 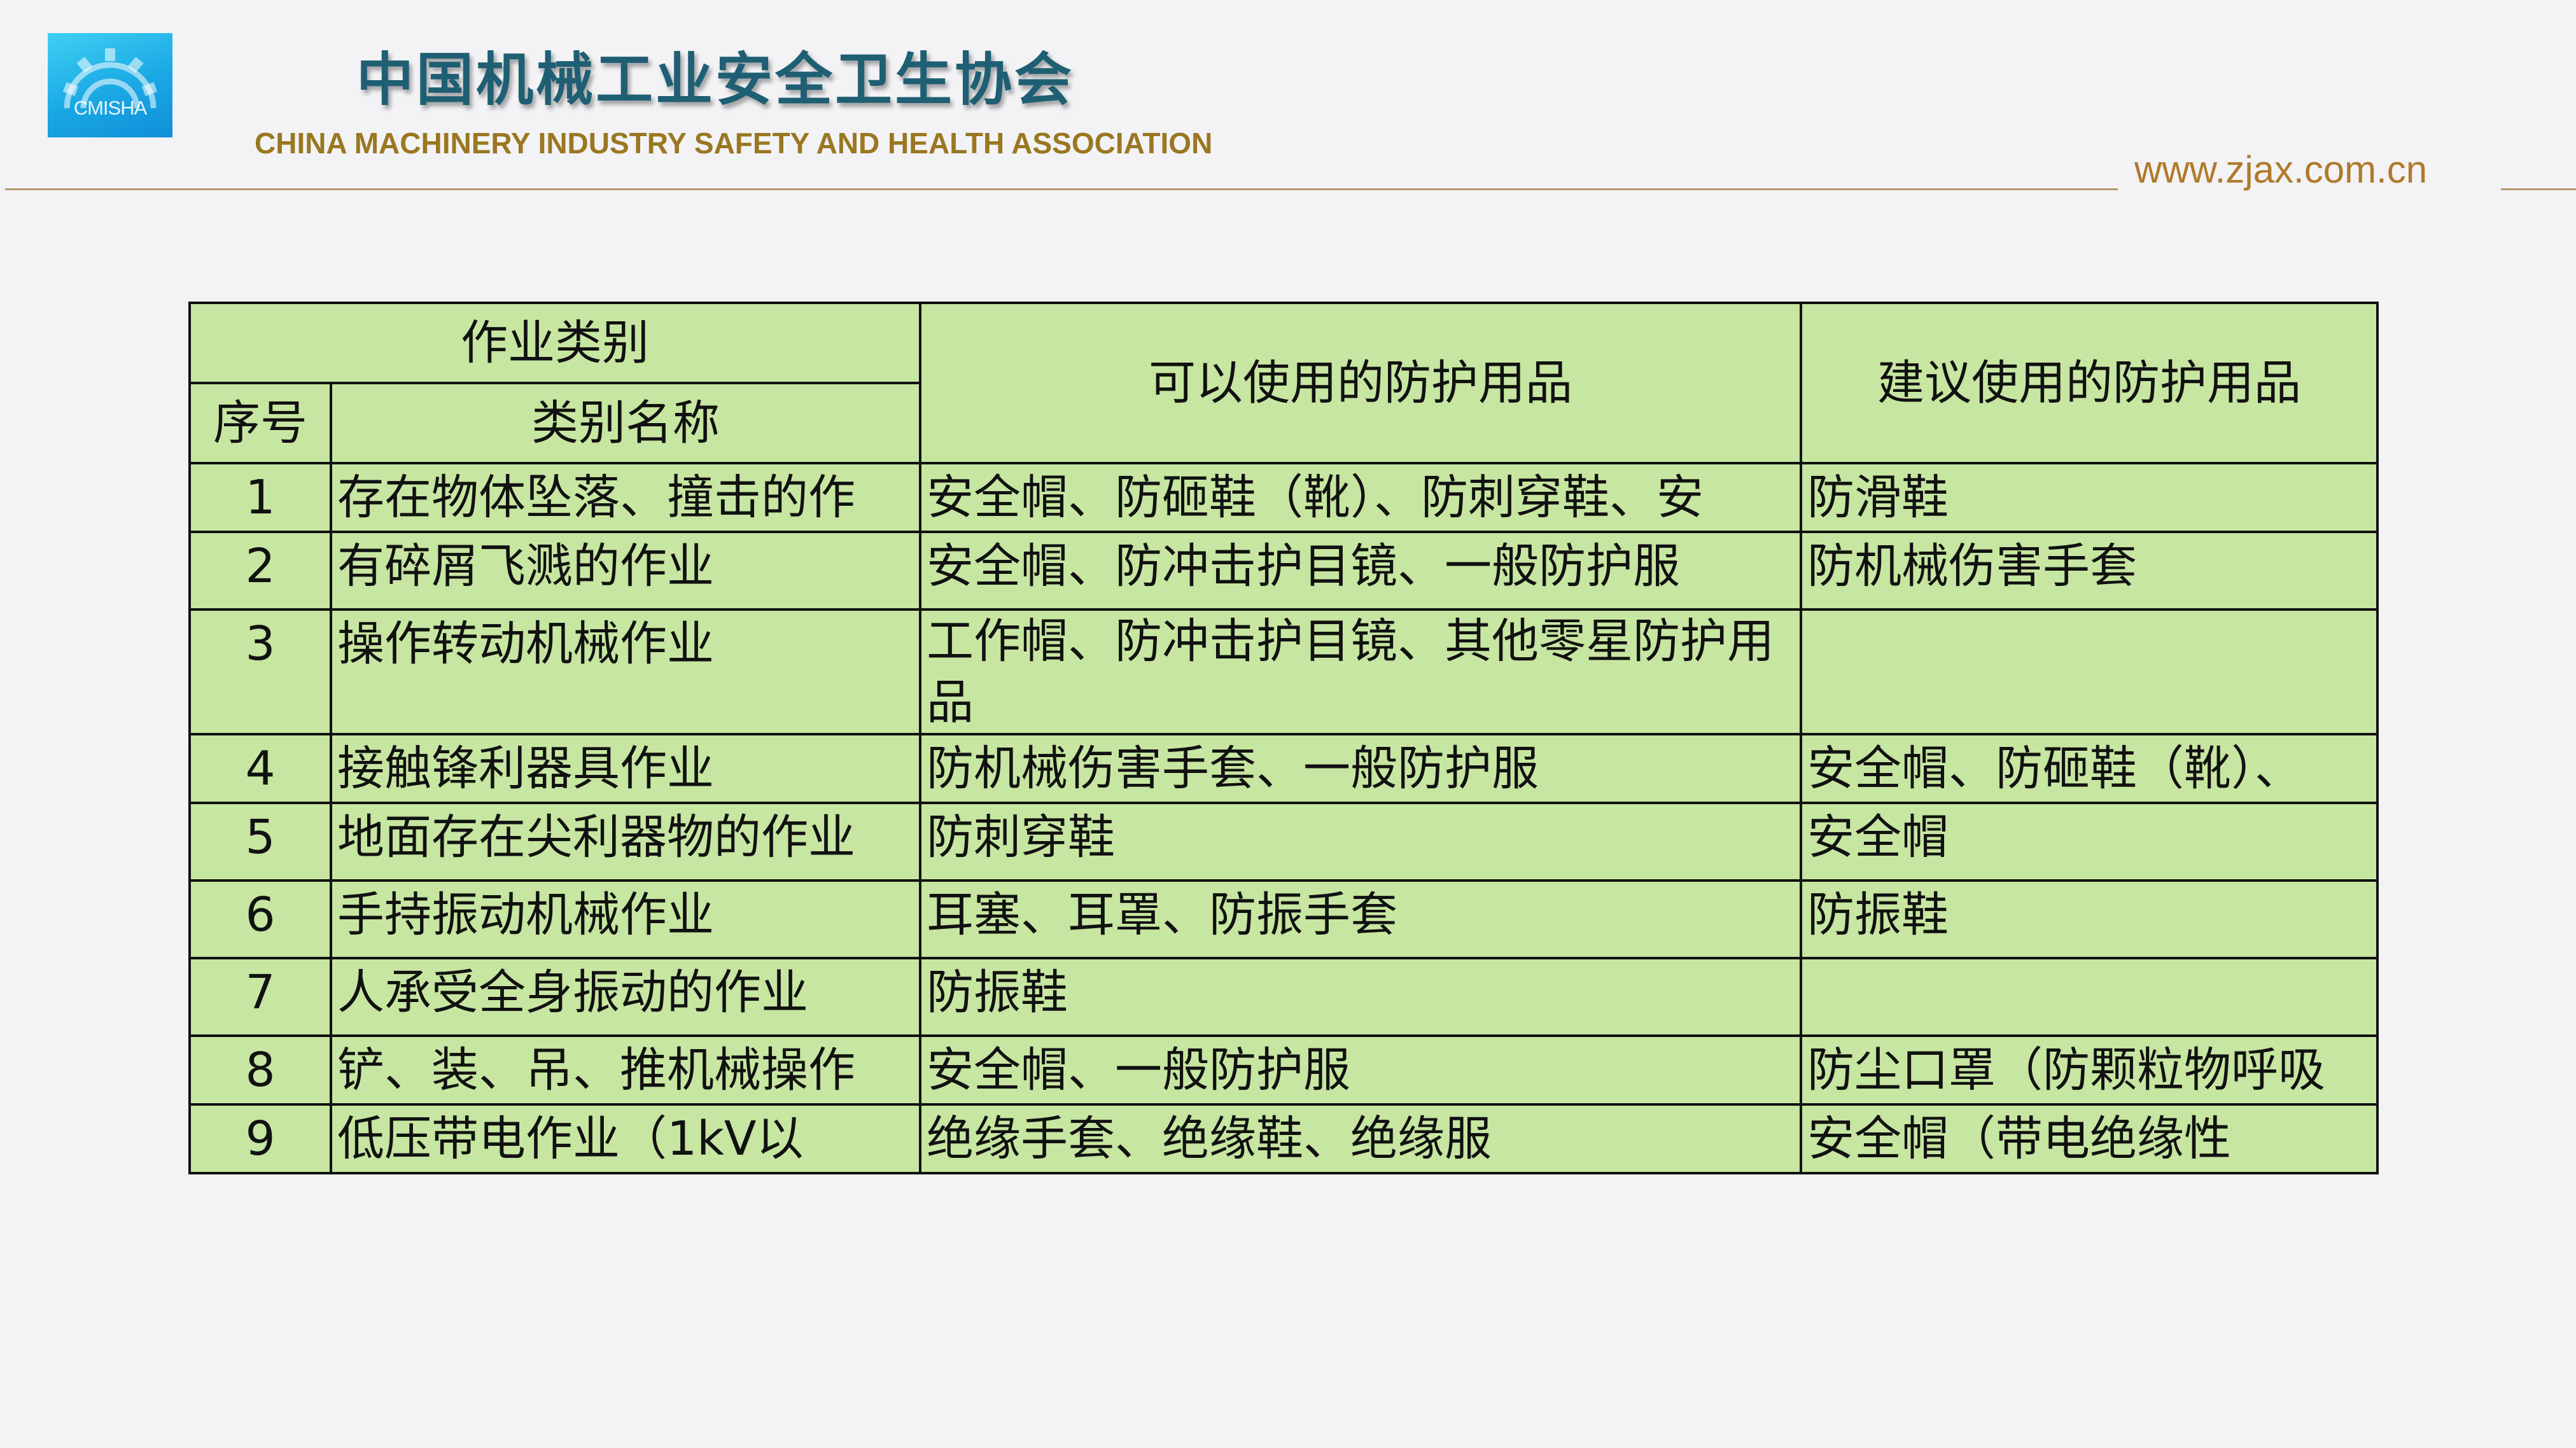 I want to click on header-work-category: 作业类别, so click(x=554, y=343).